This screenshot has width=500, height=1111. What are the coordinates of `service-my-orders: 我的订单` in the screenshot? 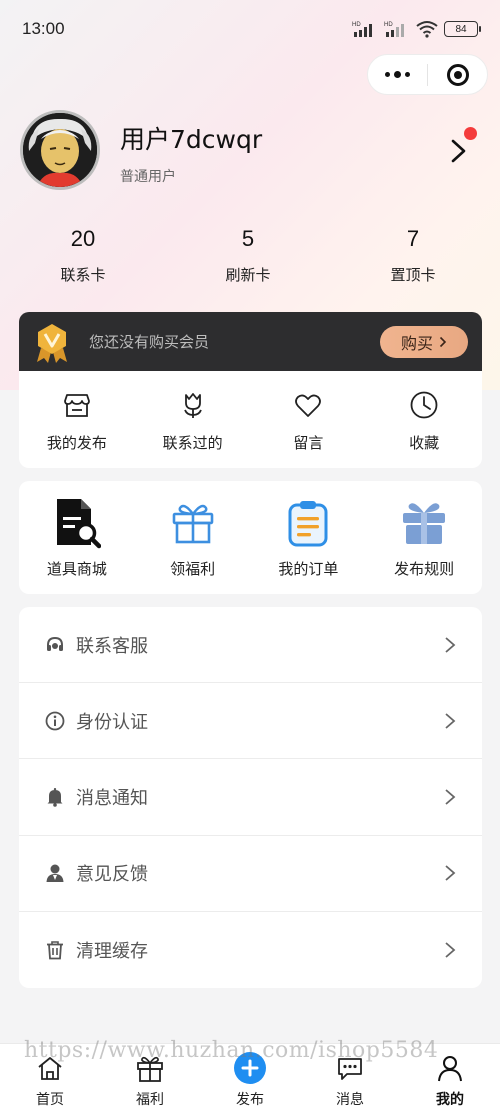 It's located at (309, 537).